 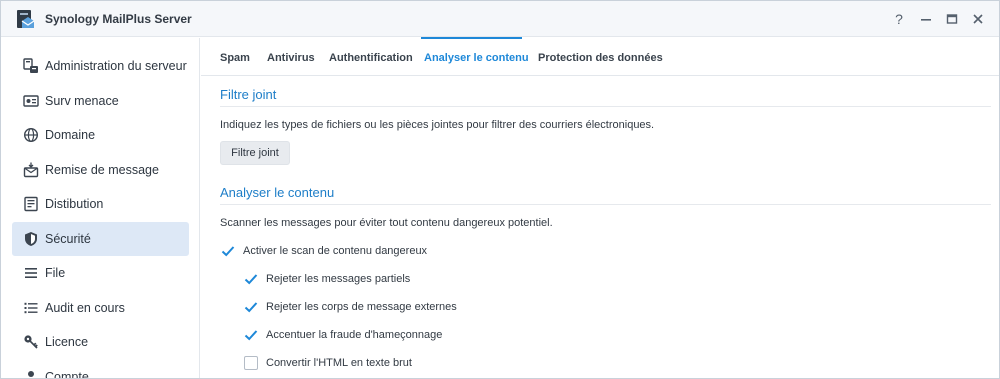 I want to click on sidebar-item-label: Surv menace, so click(x=82, y=101).